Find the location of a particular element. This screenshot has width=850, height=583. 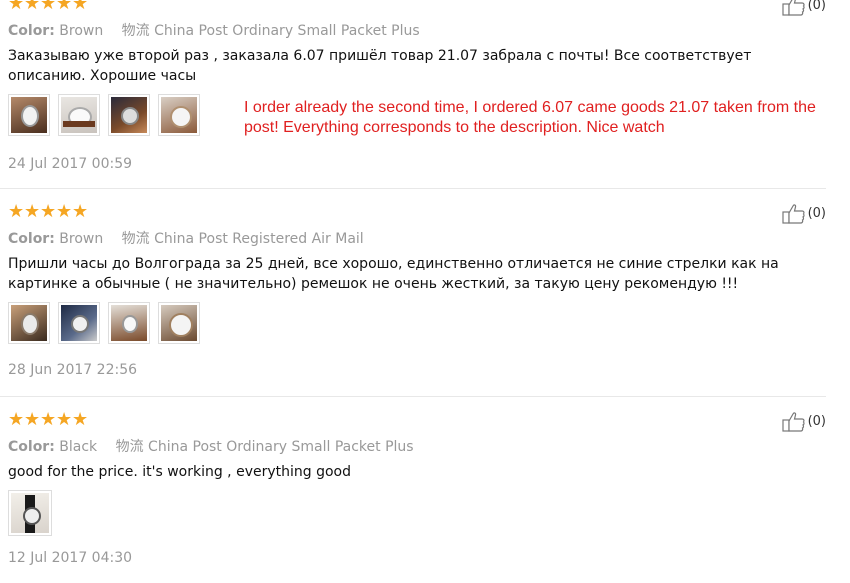

review-date: 12 Jul 2017 04:30 is located at coordinates (70, 558).